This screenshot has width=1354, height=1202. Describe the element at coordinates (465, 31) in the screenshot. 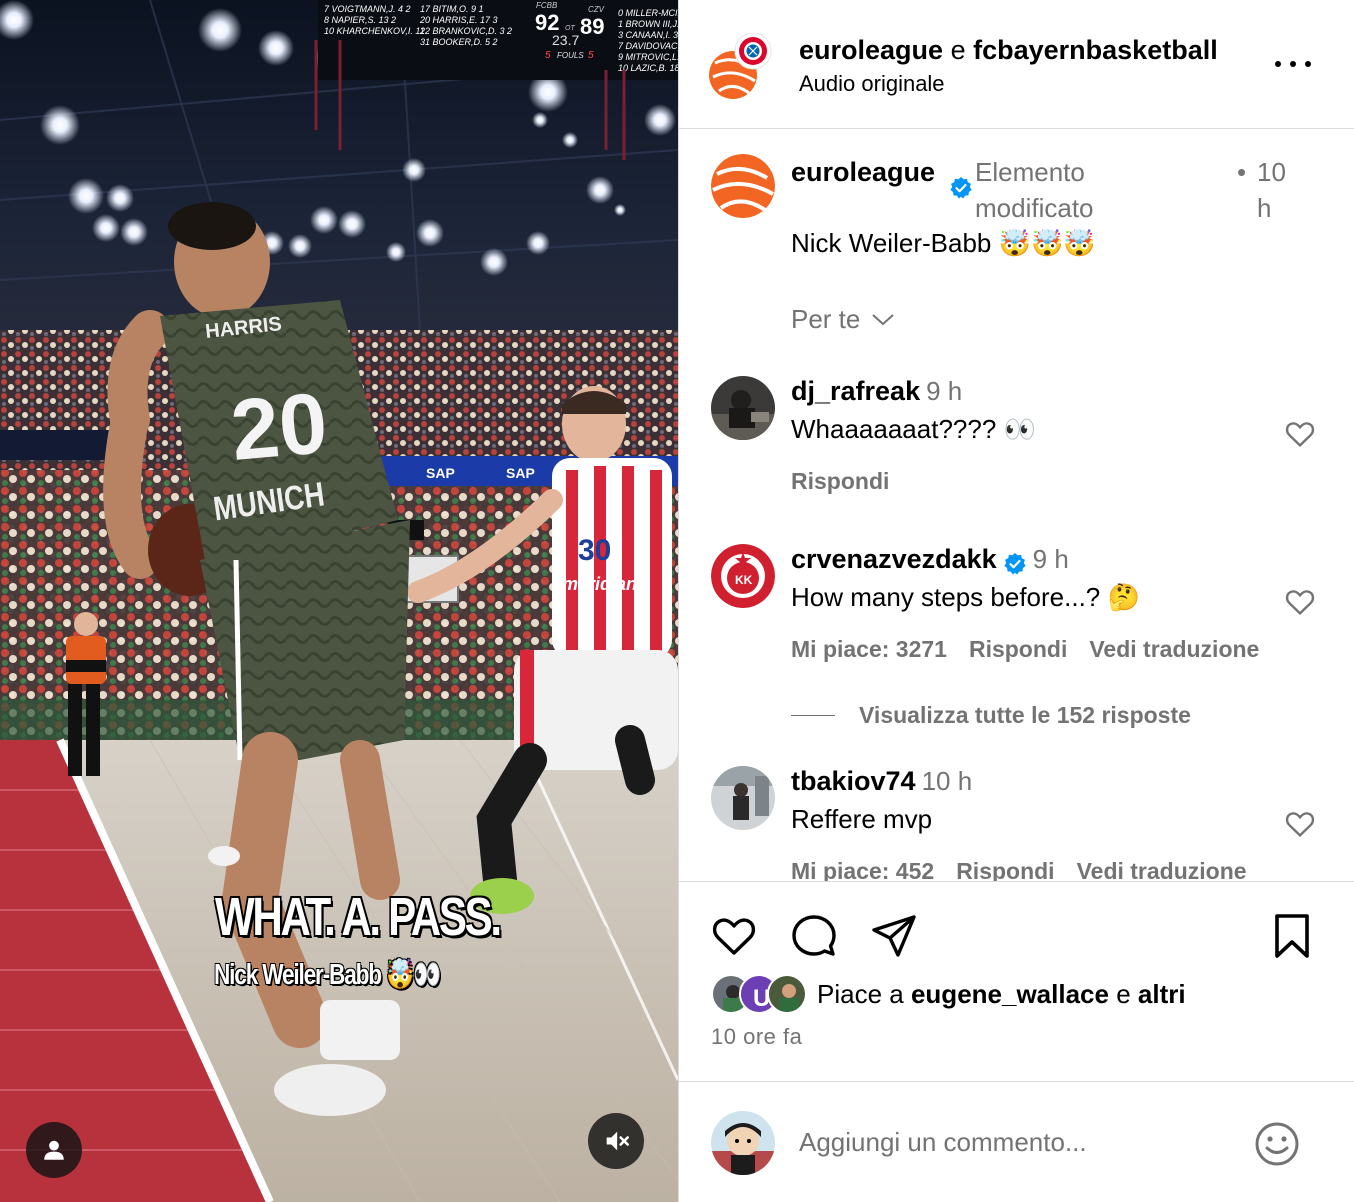

I see `scoreboard-player: 22 BRANKOVIC,D. 3 2` at that location.